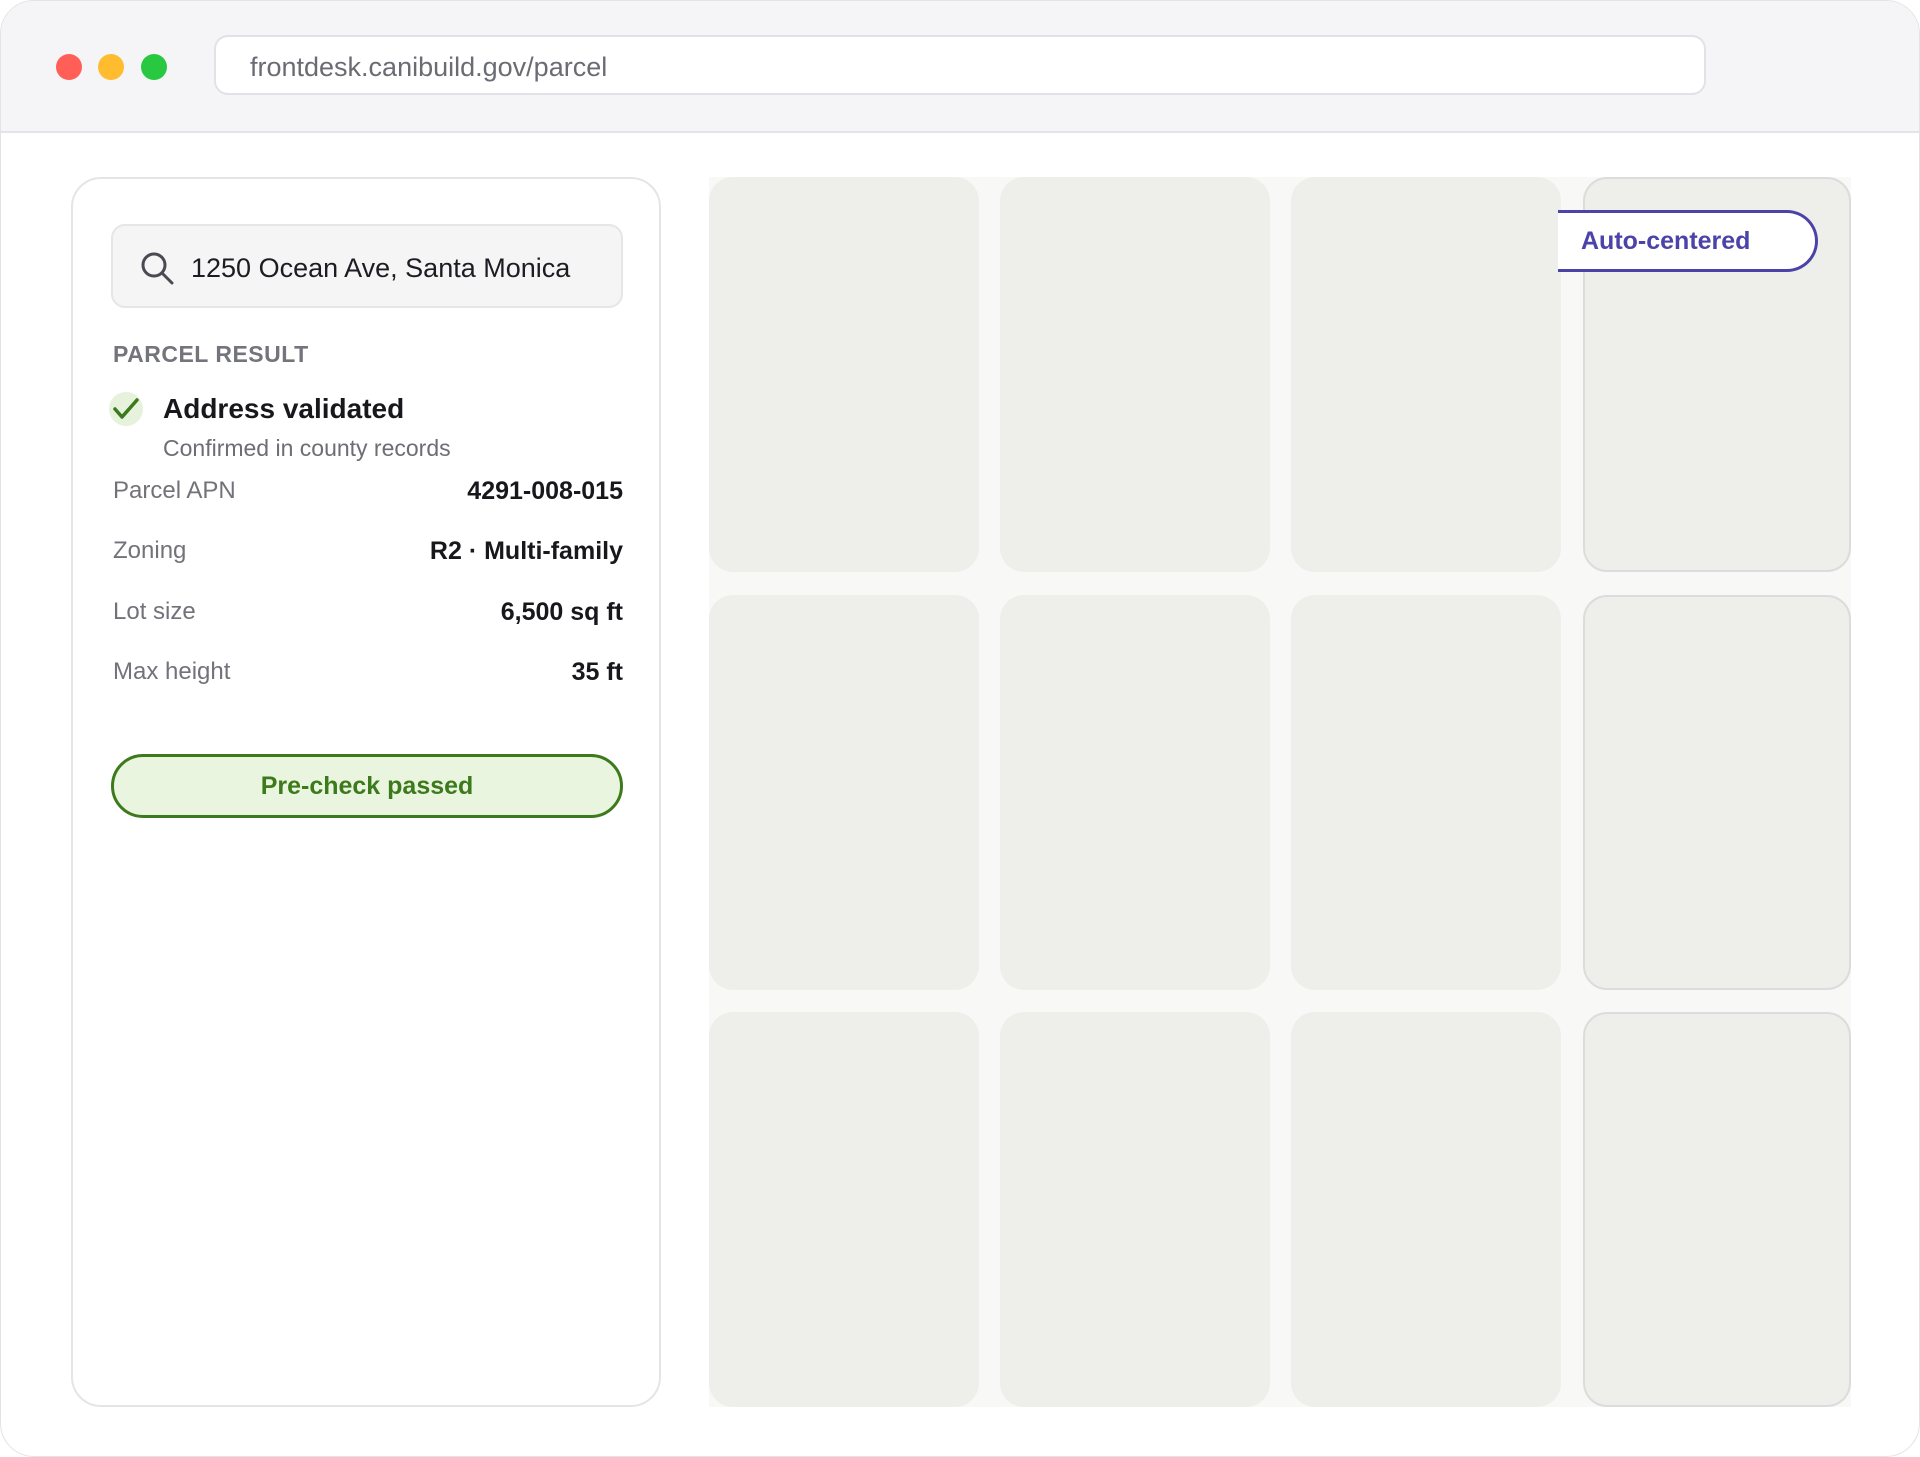 The image size is (1920, 1457). What do you see at coordinates (150, 550) in the screenshot?
I see `row-label: Zoning` at bounding box center [150, 550].